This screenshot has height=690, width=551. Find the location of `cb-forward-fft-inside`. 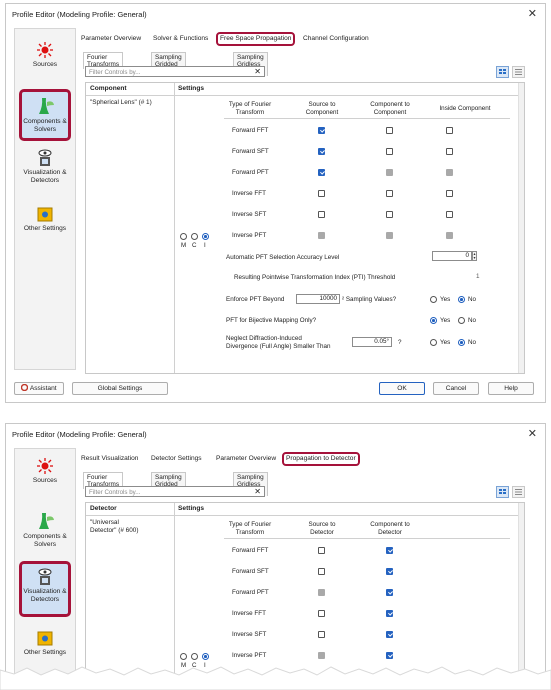

cb-forward-fft-inside is located at coordinates (449, 130).